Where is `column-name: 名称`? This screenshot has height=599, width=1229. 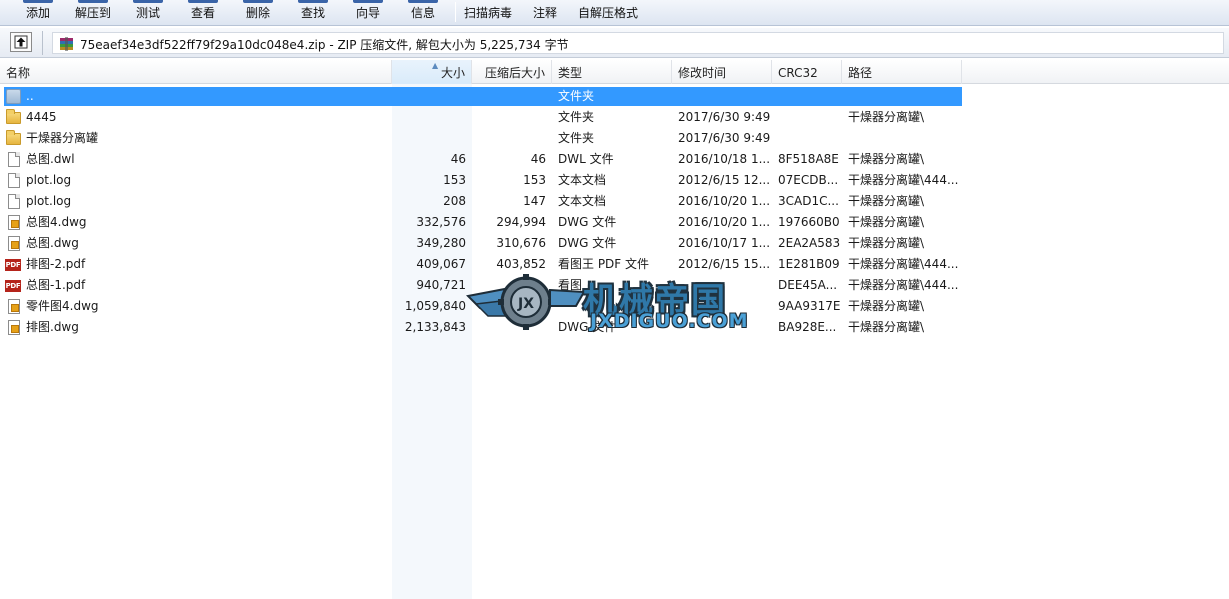
column-name: 名称 is located at coordinates (196, 72).